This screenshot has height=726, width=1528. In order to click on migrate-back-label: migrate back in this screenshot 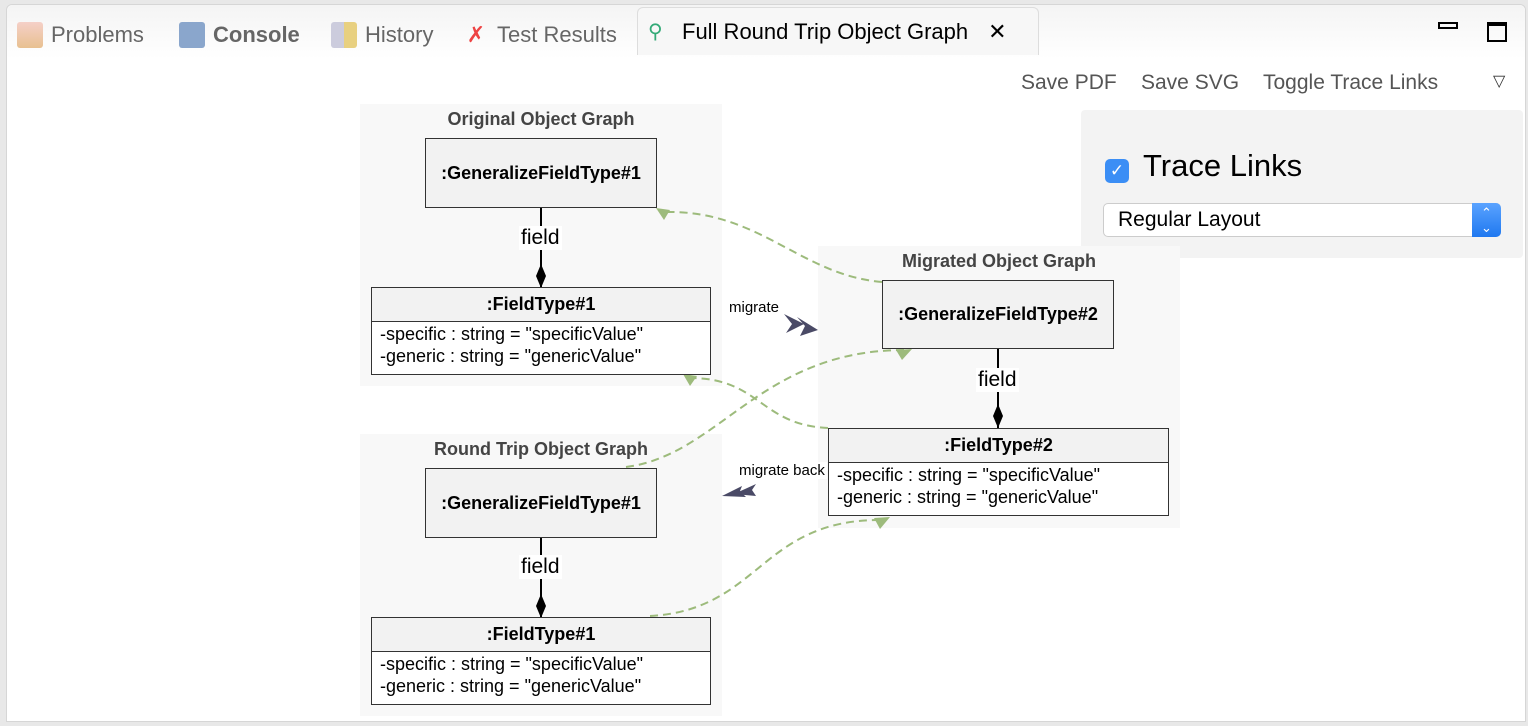, I will do `click(782, 470)`.